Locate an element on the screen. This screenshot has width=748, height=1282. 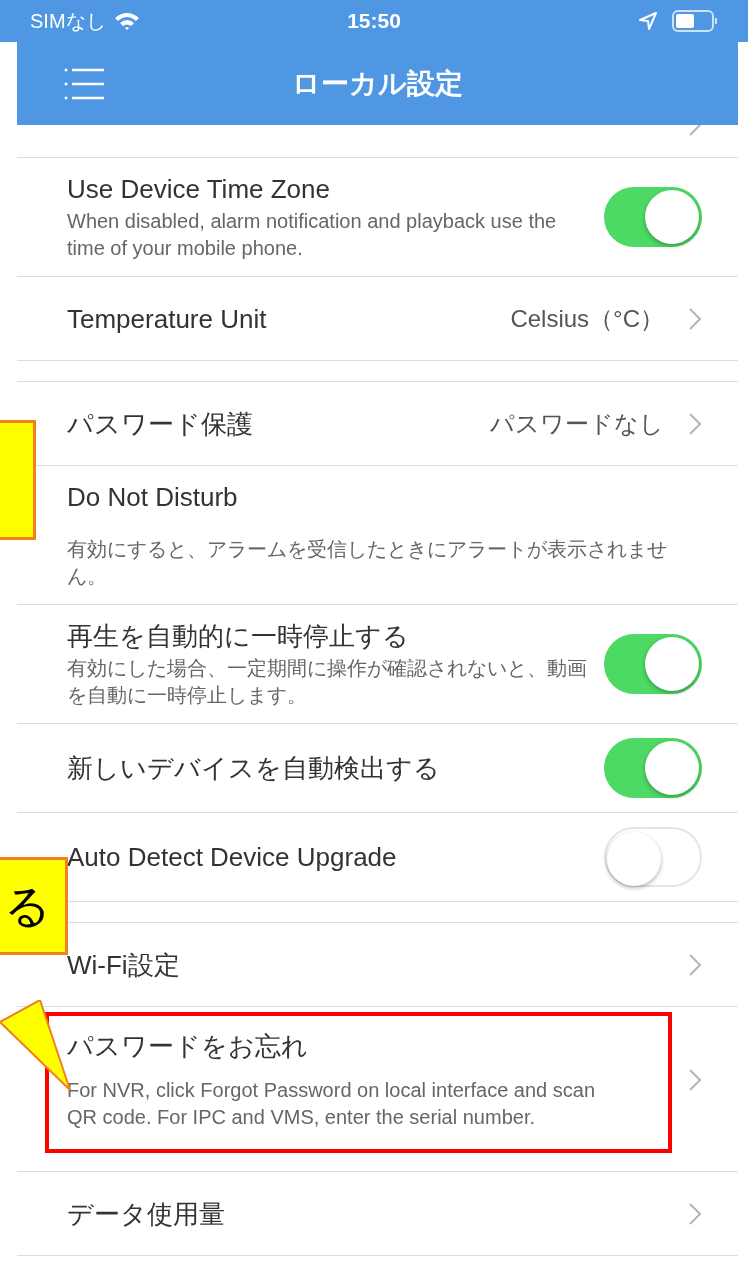
row-title: Wi-Fi設定 is located at coordinates (124, 965).